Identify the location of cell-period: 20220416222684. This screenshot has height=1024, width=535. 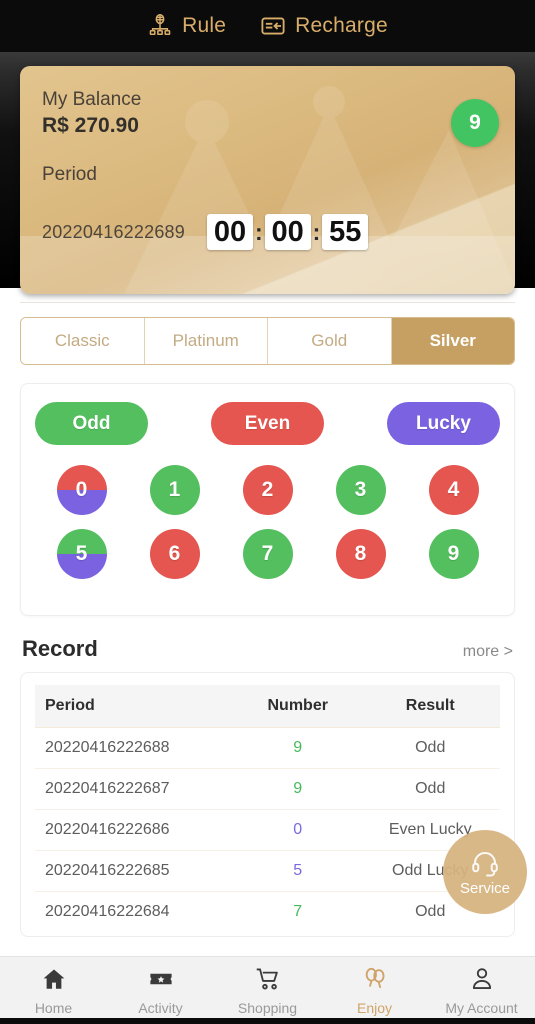
(135, 911).